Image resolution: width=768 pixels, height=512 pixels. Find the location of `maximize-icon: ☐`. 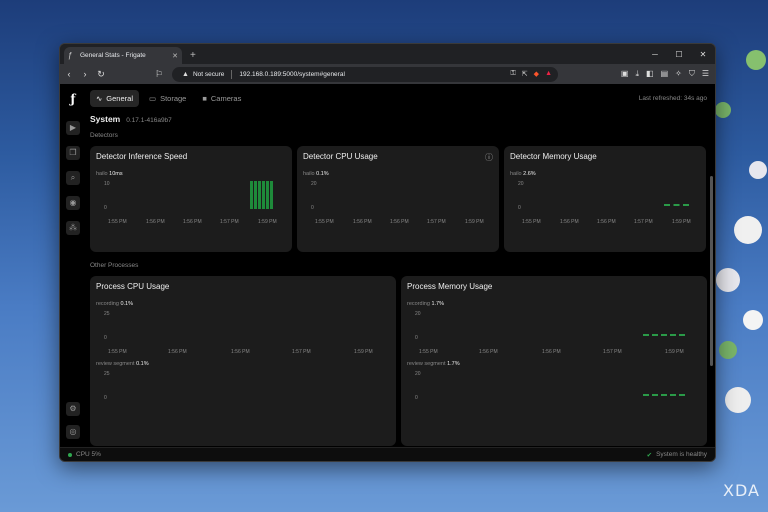

maximize-icon: ☐ is located at coordinates (679, 54).